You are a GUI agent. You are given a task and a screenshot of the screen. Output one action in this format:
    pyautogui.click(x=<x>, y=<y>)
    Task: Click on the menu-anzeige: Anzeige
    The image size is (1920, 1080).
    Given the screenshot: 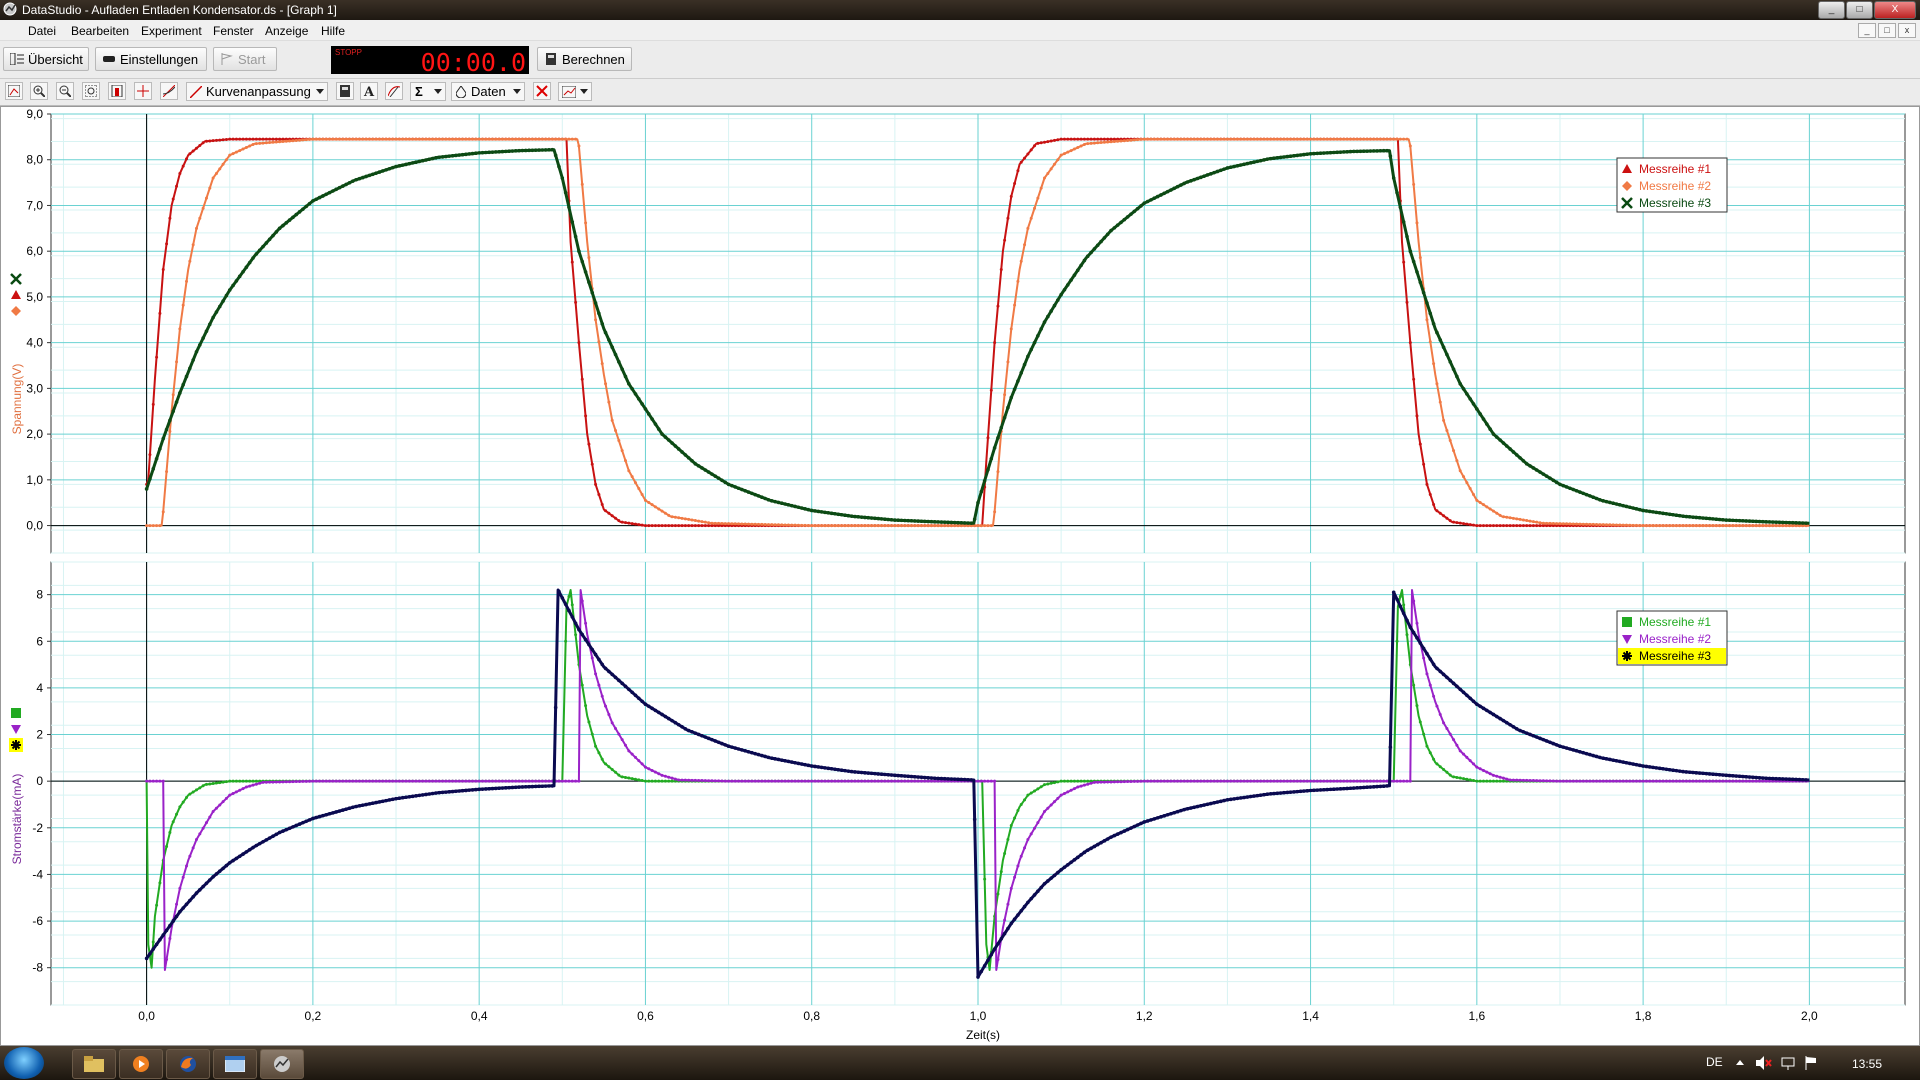 What is the action you would take?
    pyautogui.click(x=286, y=31)
    